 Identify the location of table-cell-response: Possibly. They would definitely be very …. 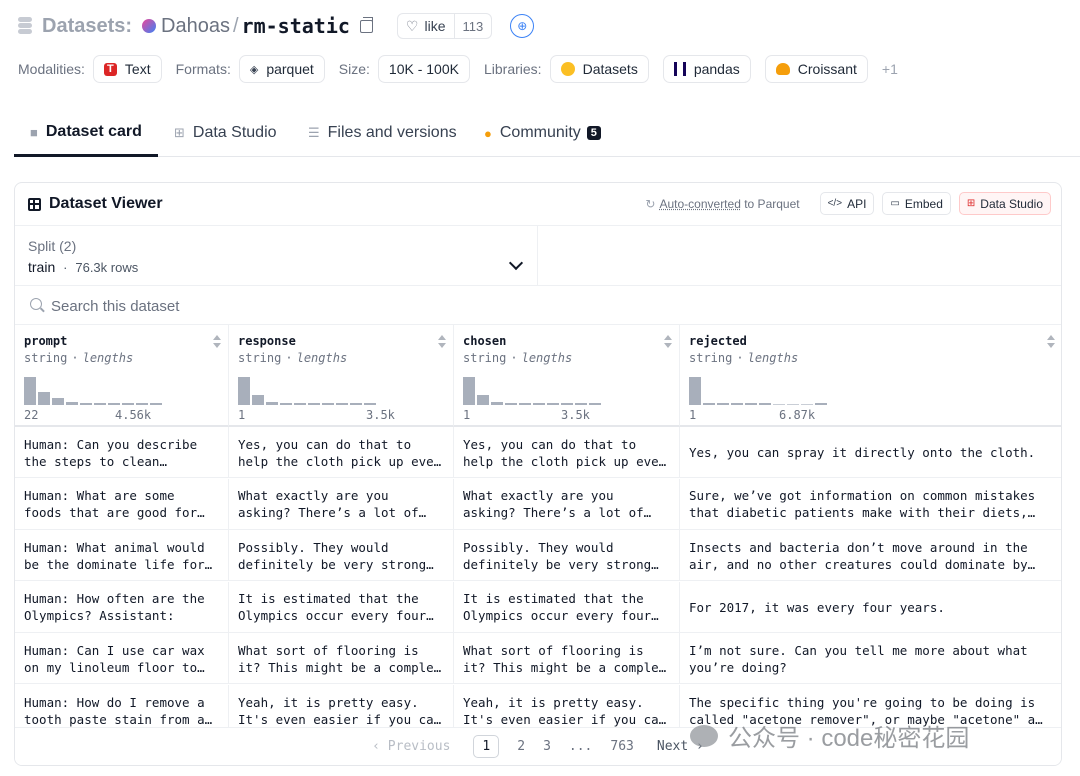
(341, 556).